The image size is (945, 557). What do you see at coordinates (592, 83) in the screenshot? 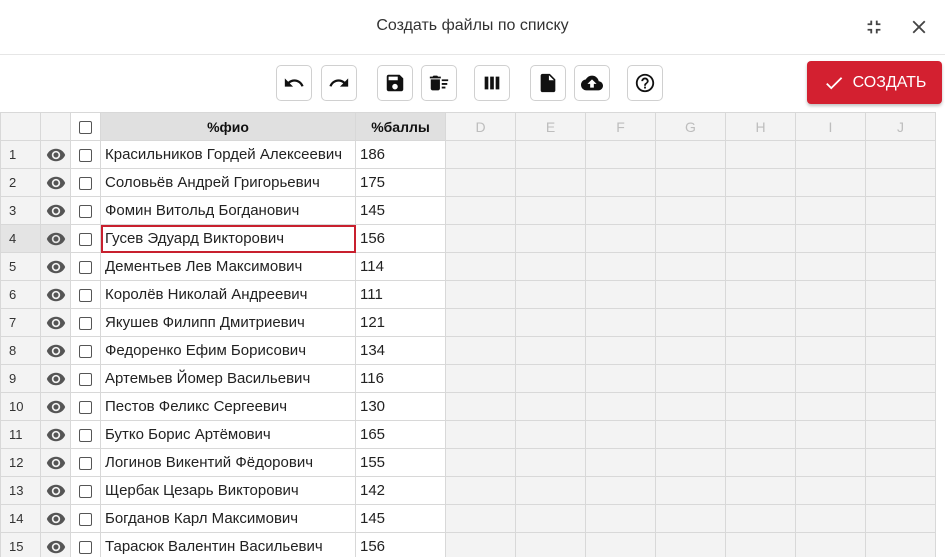
I see `upload-button` at bounding box center [592, 83].